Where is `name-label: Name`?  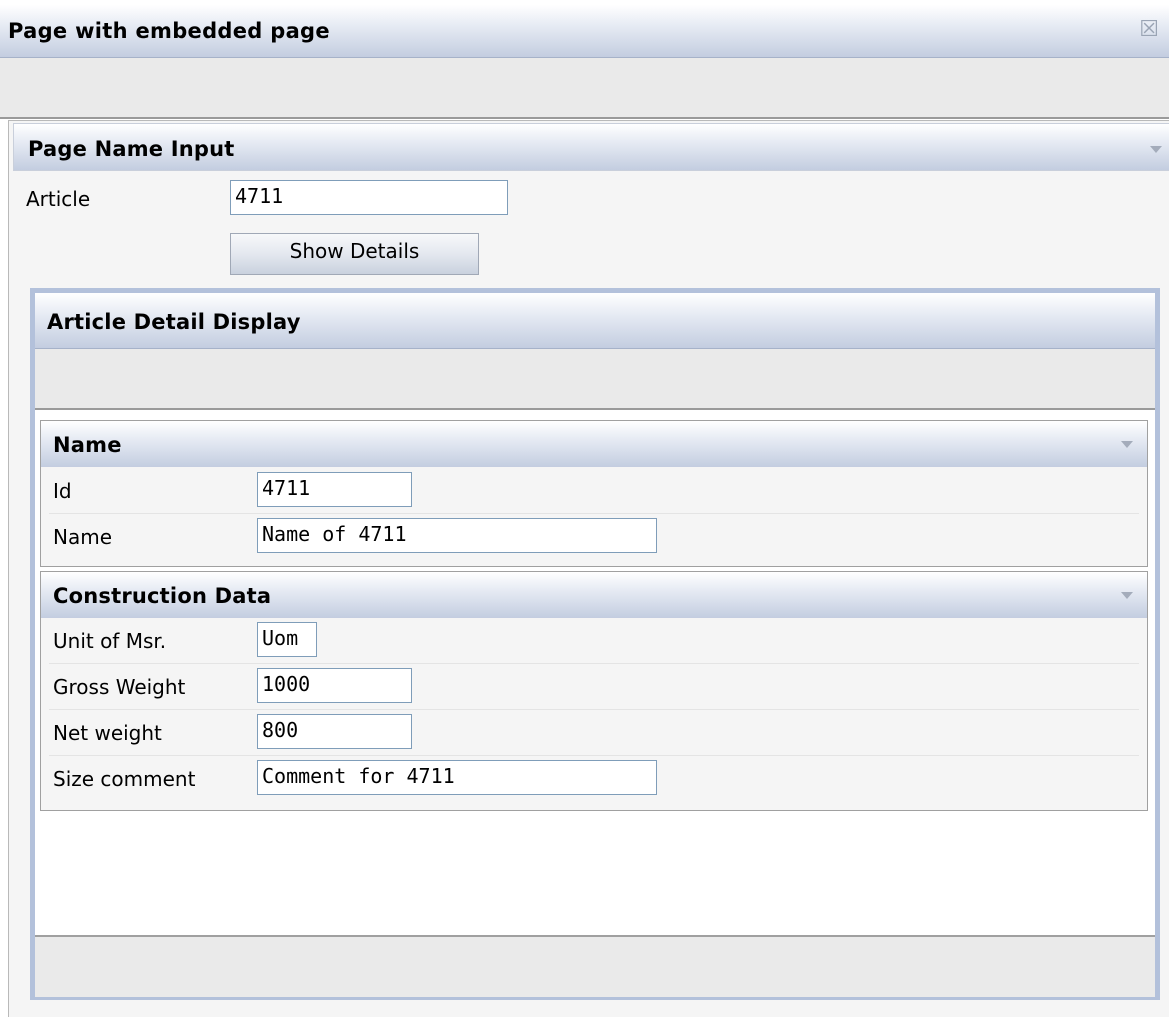 name-label: Name is located at coordinates (83, 537).